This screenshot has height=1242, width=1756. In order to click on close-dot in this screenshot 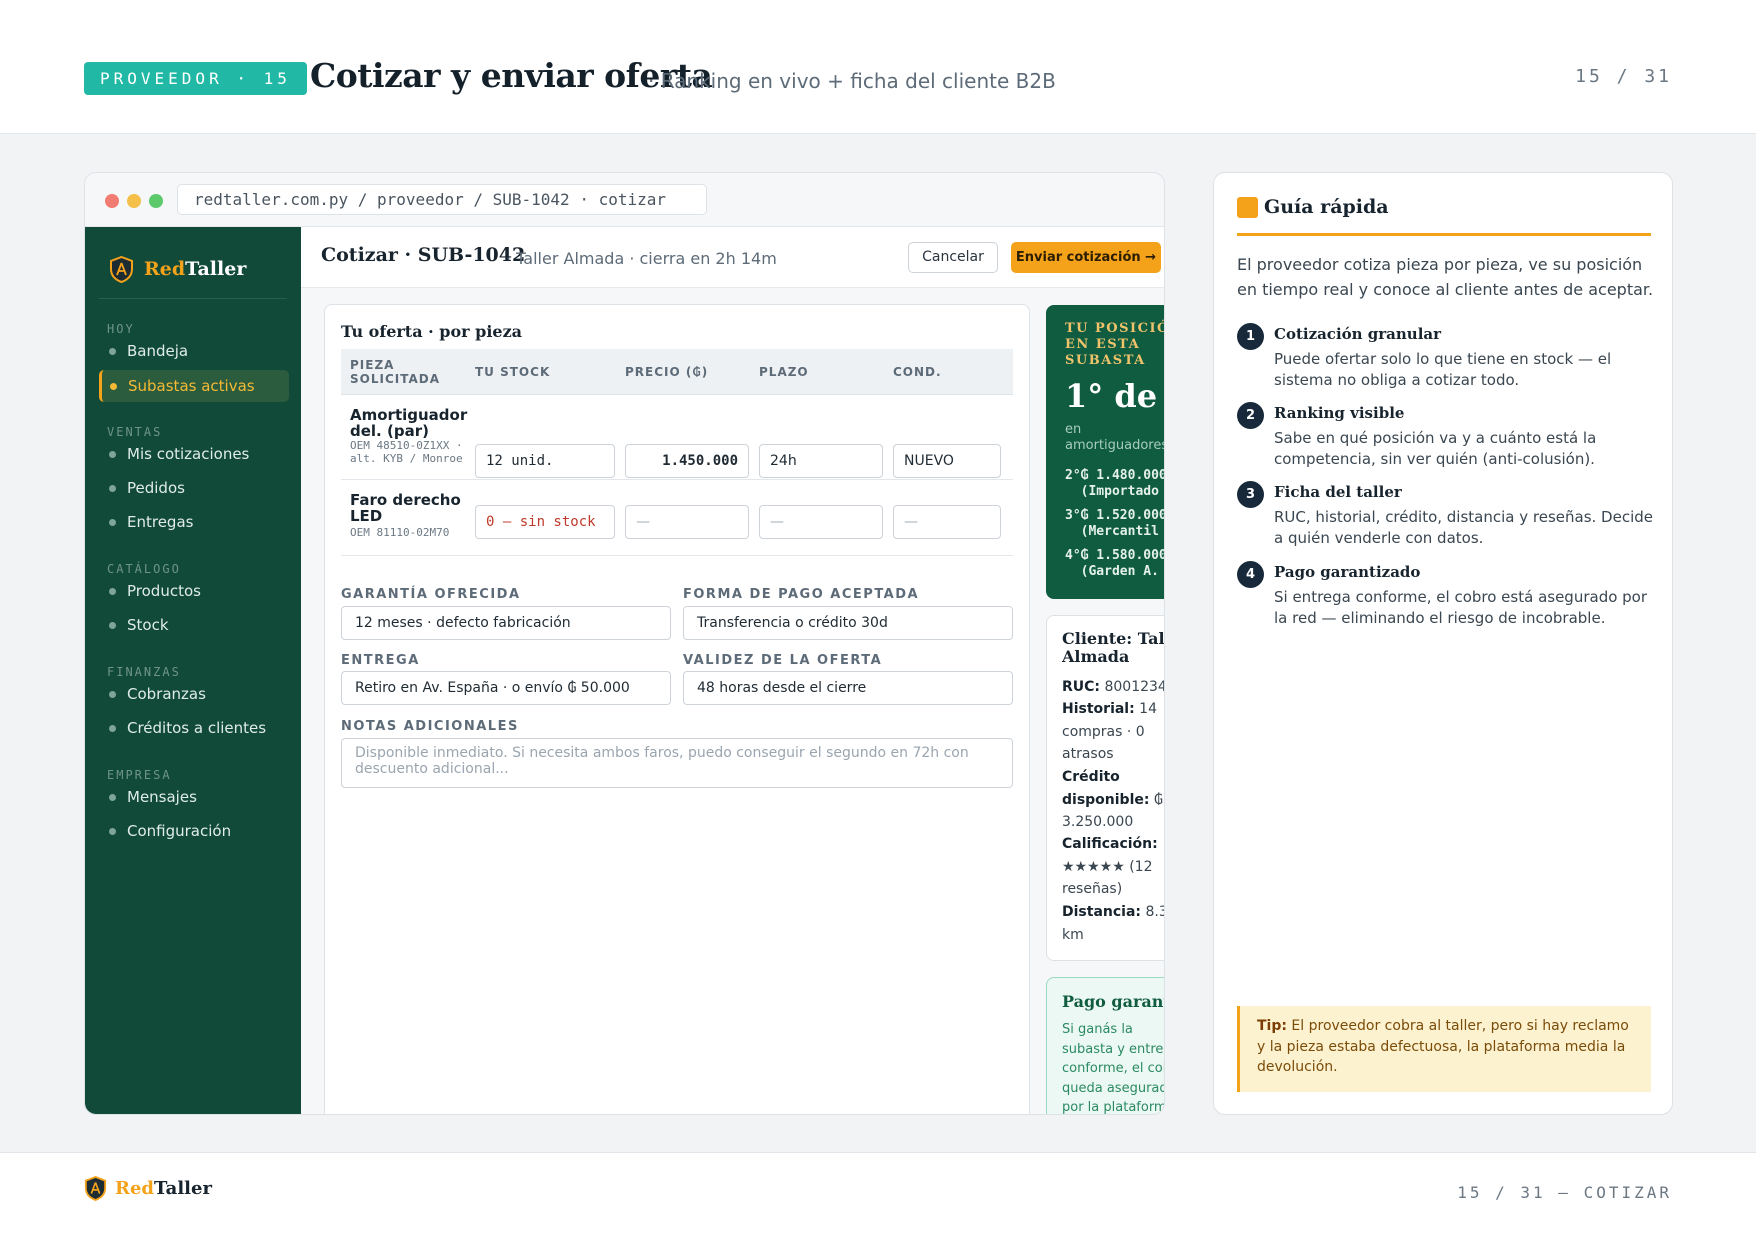, I will do `click(112, 201)`.